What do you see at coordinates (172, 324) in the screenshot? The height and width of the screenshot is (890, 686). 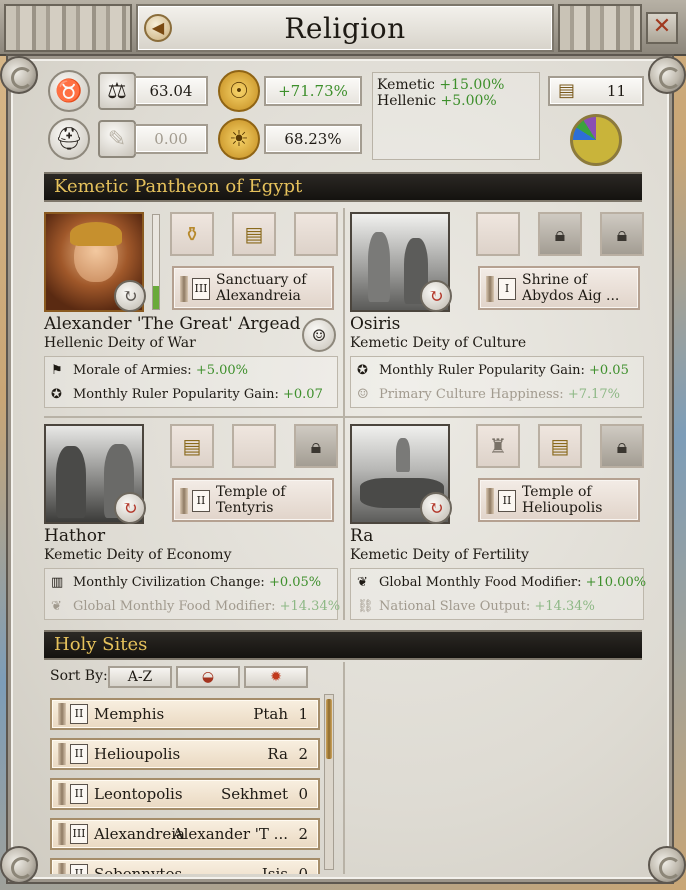 I see `deity-name: Alexander 'The Great' Argead` at bounding box center [172, 324].